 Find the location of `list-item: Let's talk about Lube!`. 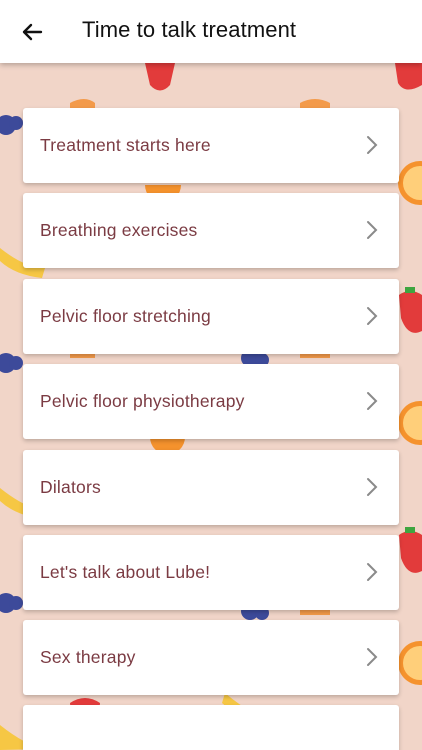

list-item: Let's talk about Lube! is located at coordinates (211, 572).